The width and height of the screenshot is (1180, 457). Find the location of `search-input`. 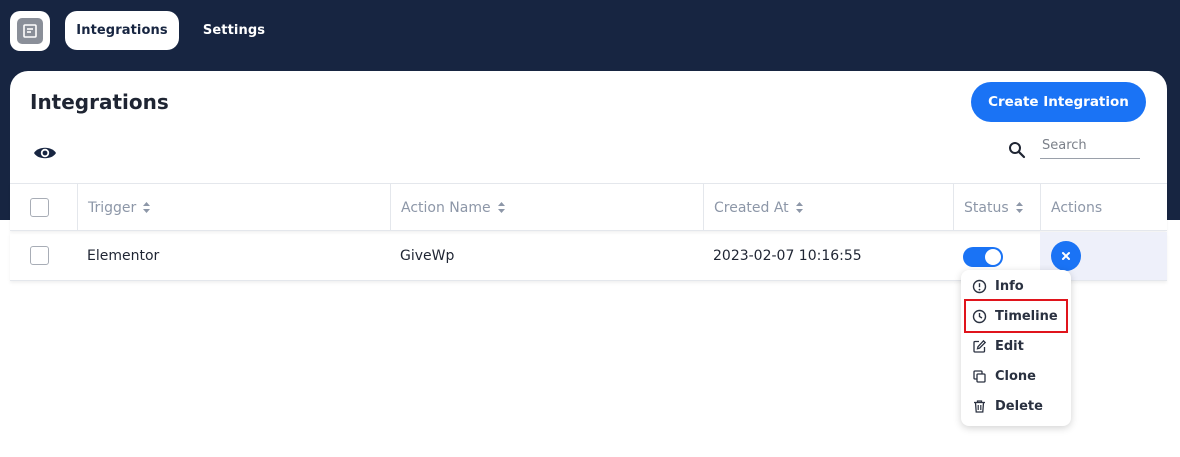

search-input is located at coordinates (1090, 146).